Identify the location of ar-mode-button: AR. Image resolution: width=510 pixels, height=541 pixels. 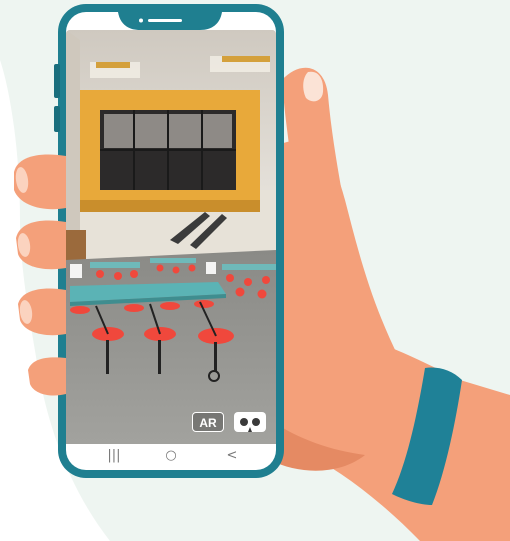
(208, 422).